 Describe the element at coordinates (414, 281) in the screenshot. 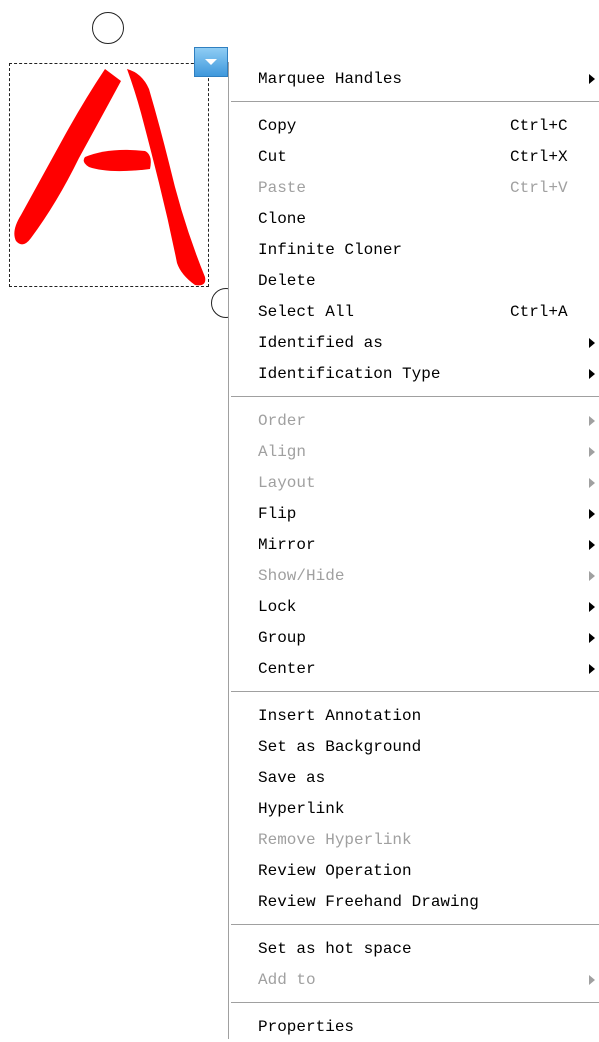

I see `menu-item-delete: Delete` at that location.